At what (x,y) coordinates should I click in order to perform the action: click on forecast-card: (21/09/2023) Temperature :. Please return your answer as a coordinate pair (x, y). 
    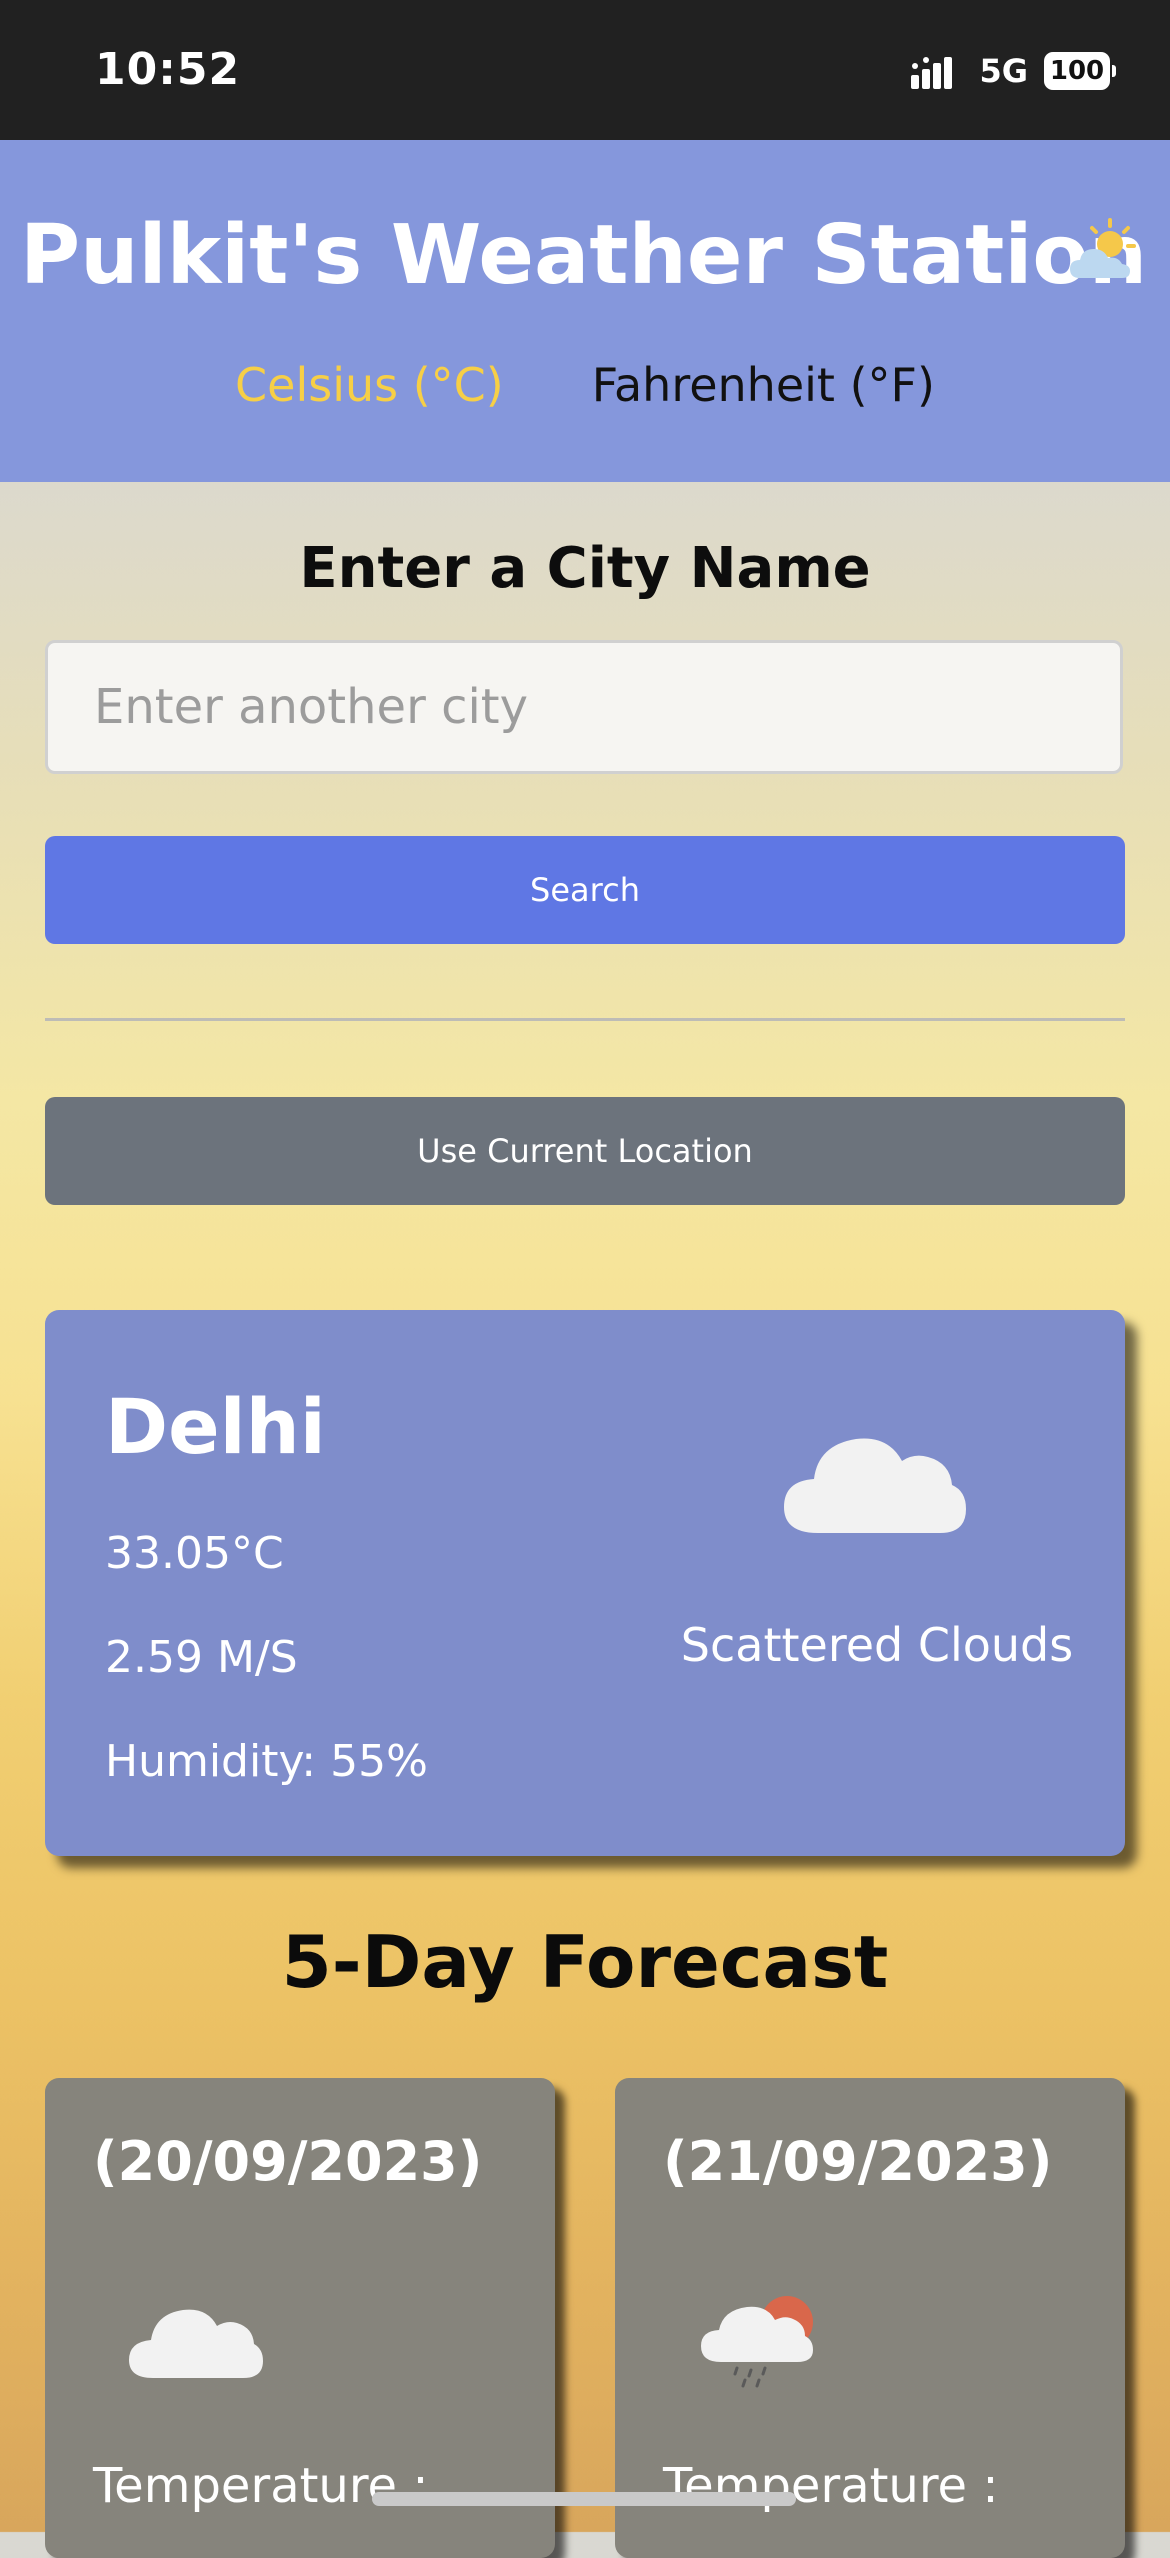
    Looking at the image, I should click on (870, 2318).